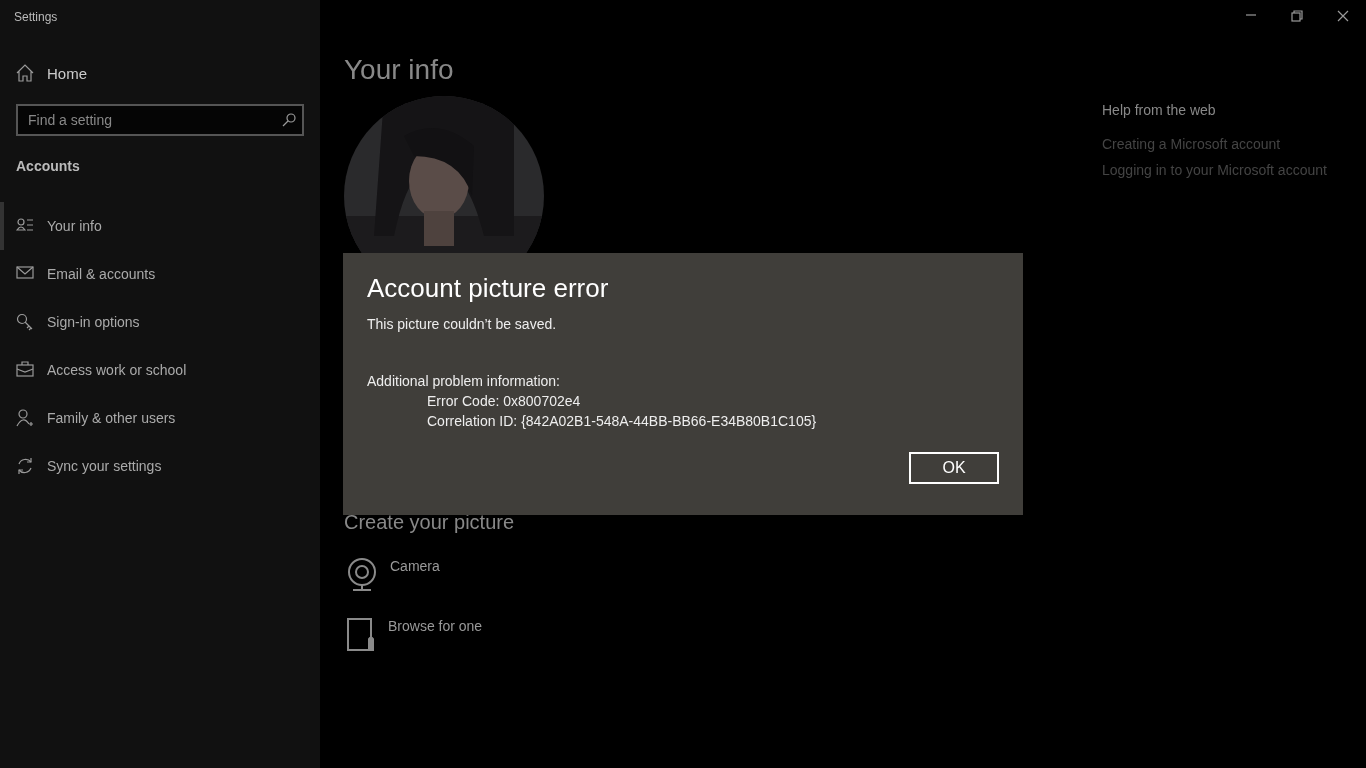  What do you see at coordinates (160, 466) in the screenshot?
I see `nav-item: Sync your settings` at bounding box center [160, 466].